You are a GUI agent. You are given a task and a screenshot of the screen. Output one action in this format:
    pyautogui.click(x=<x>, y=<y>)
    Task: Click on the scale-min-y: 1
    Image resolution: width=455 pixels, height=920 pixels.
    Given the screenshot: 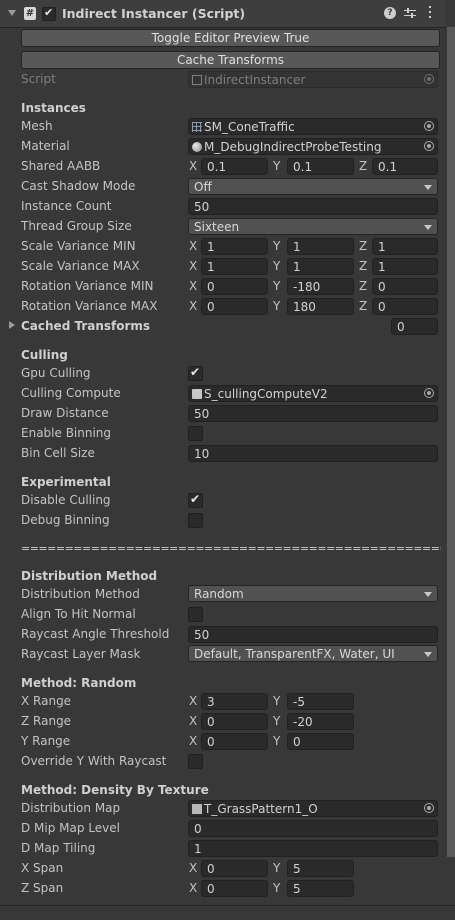 What is the action you would take?
    pyautogui.click(x=320, y=246)
    